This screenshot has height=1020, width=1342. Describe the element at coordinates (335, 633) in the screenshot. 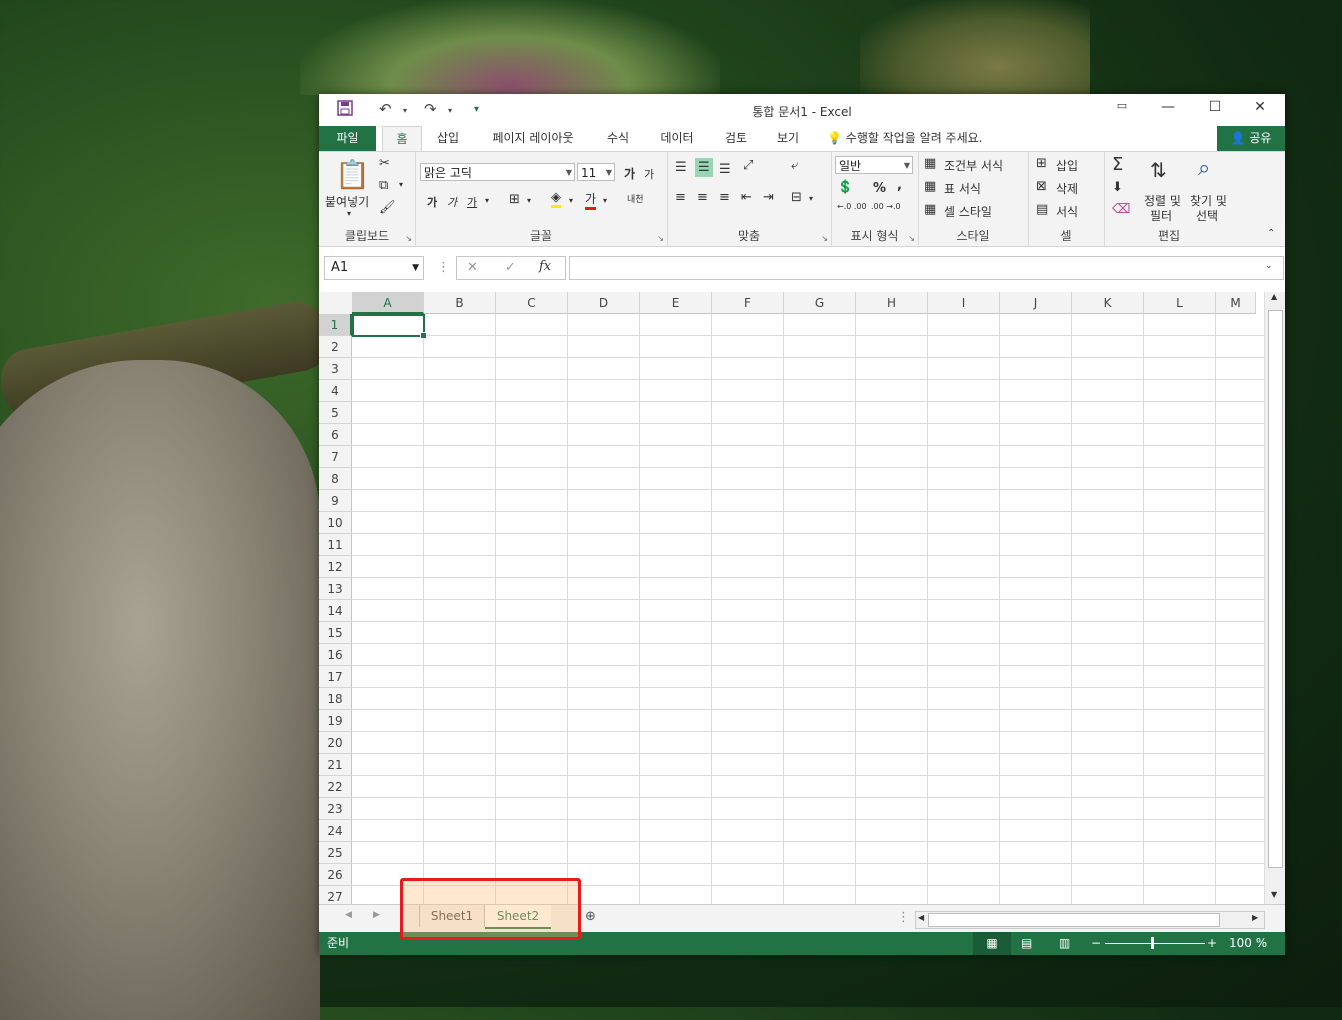

I see `row-header-15: 15` at that location.